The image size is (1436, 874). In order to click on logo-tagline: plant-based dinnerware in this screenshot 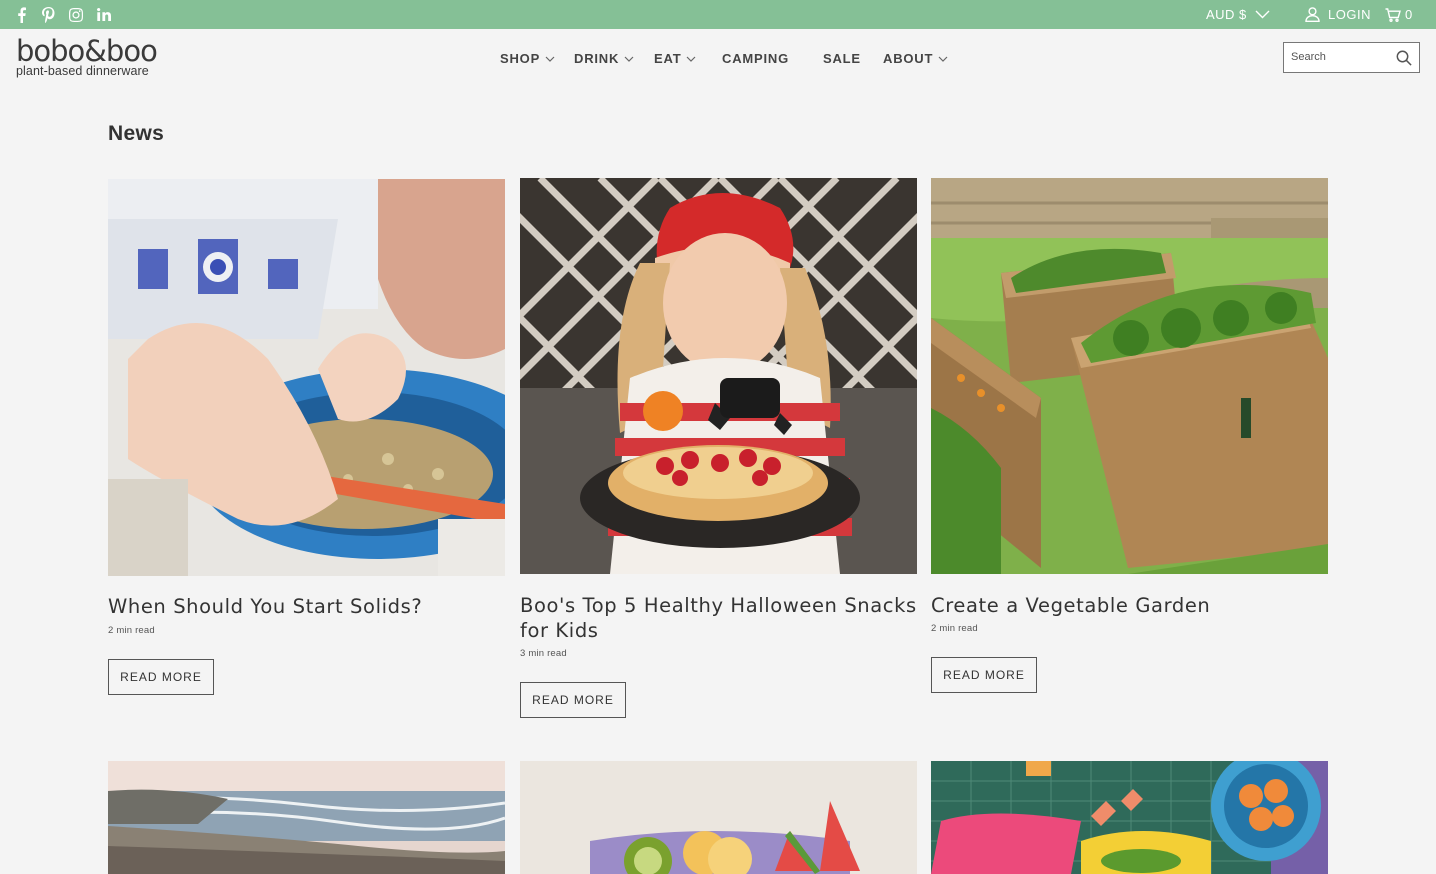, I will do `click(82, 71)`.